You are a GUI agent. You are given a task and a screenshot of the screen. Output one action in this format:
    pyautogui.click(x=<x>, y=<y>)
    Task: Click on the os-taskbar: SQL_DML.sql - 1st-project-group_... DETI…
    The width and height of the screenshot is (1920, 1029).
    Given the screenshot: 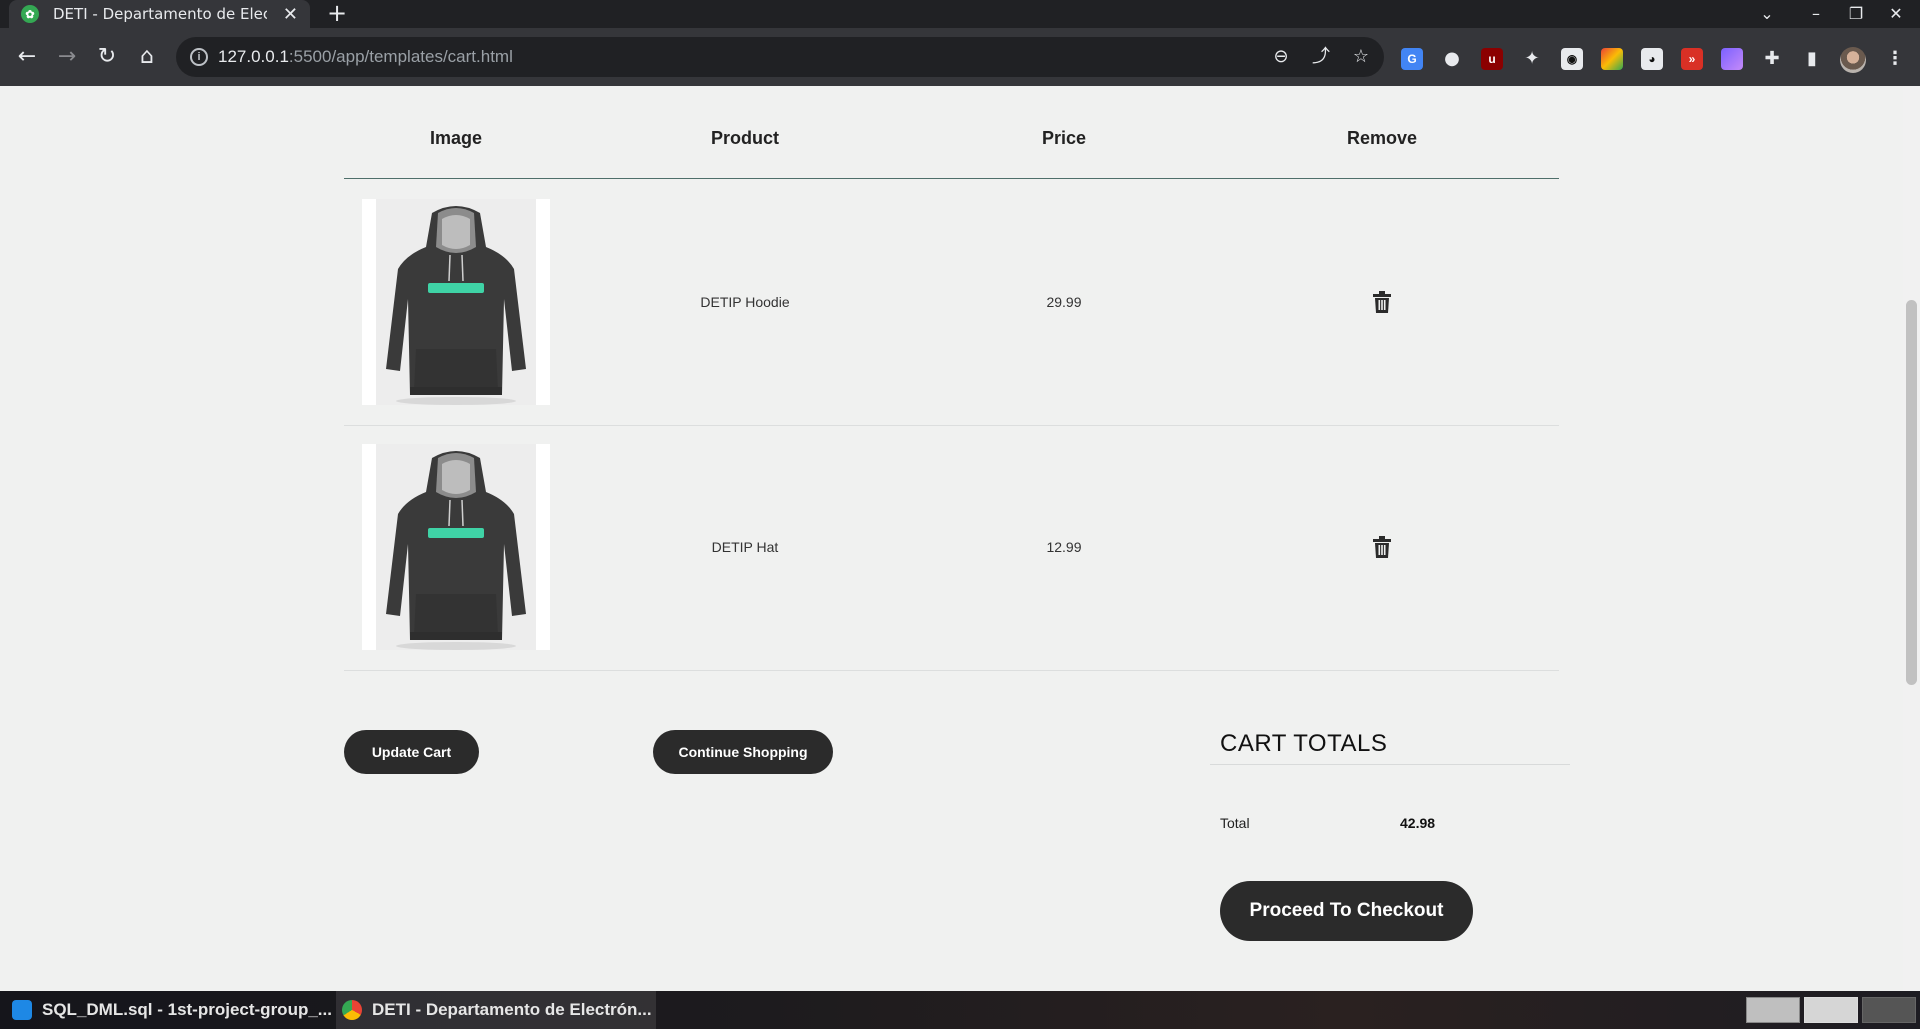 What is the action you would take?
    pyautogui.click(x=960, y=1010)
    